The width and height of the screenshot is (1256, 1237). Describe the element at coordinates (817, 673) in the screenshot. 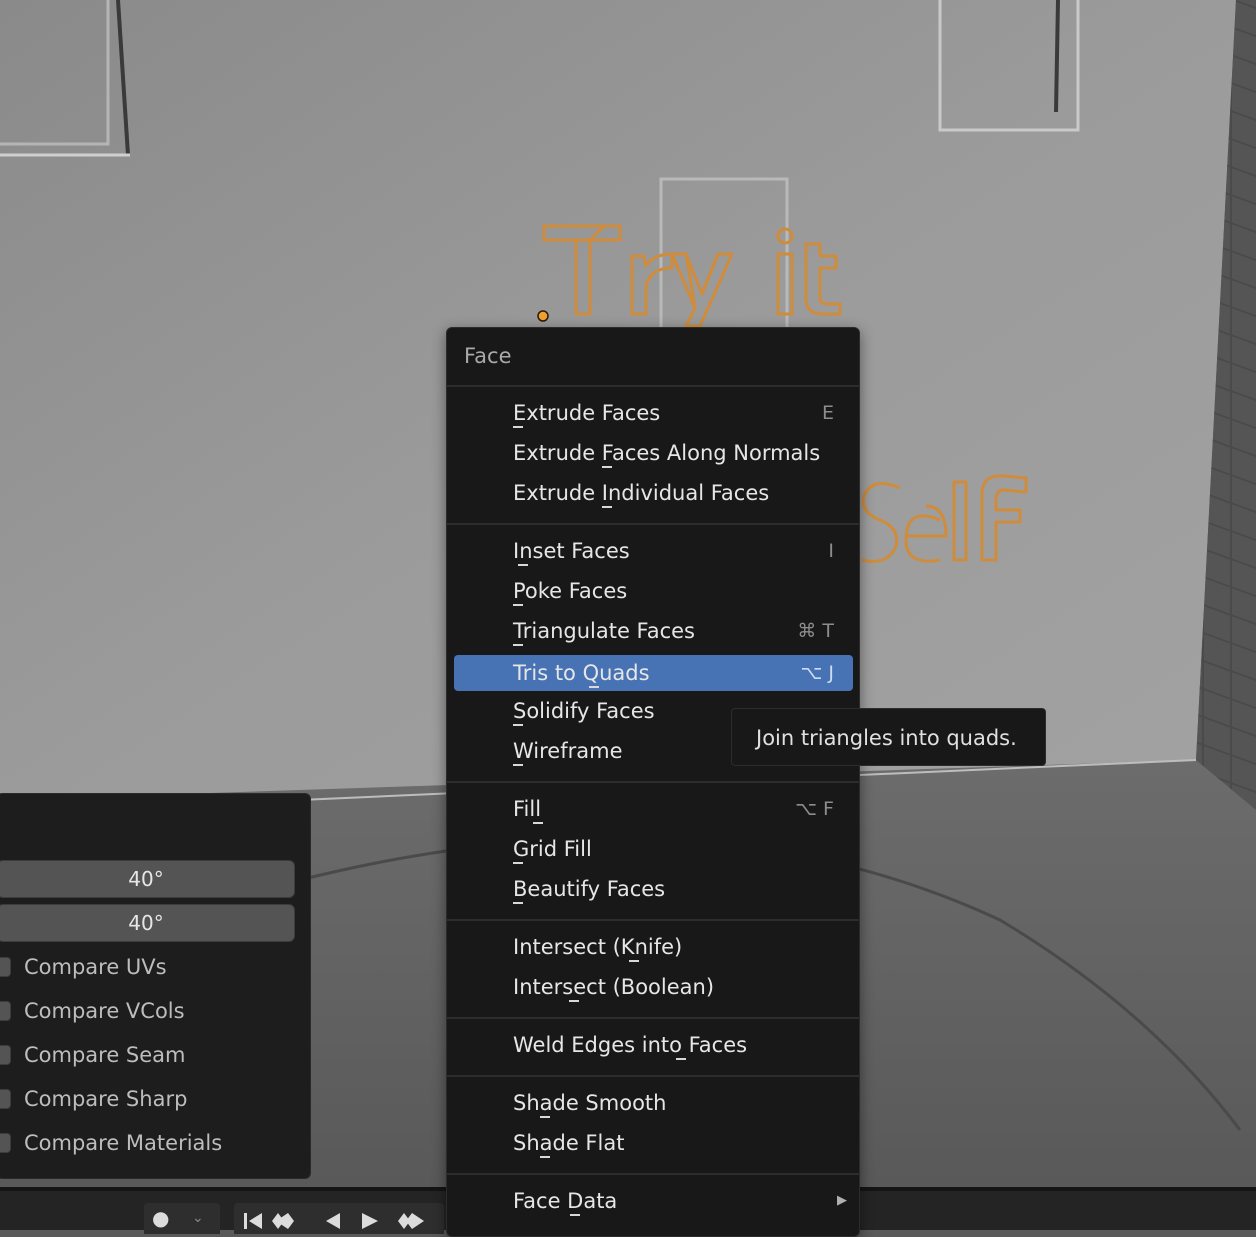

I see `menu-item-shortcut: ⌥ J` at that location.